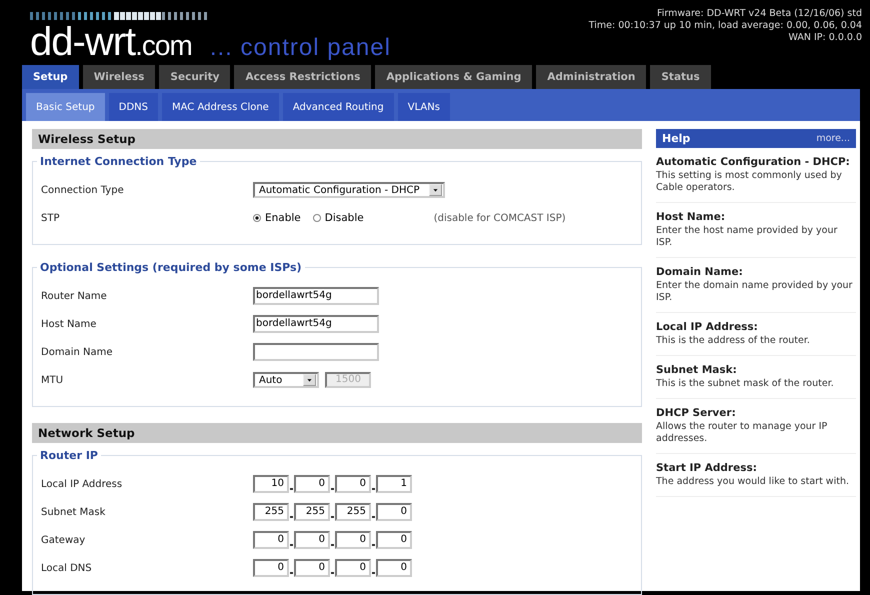 The height and width of the screenshot is (595, 870). Describe the element at coordinates (749, 182) in the screenshot. I see `help-topic-text: This setting is most commonly used by Cable operators.` at that location.